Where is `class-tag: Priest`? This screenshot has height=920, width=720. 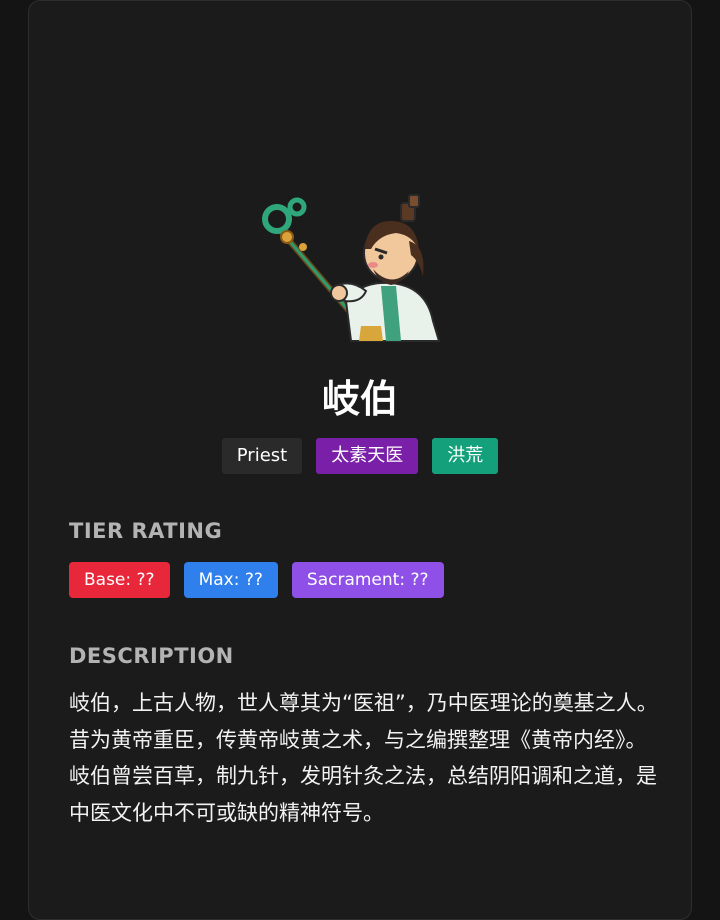
class-tag: Priest is located at coordinates (262, 456).